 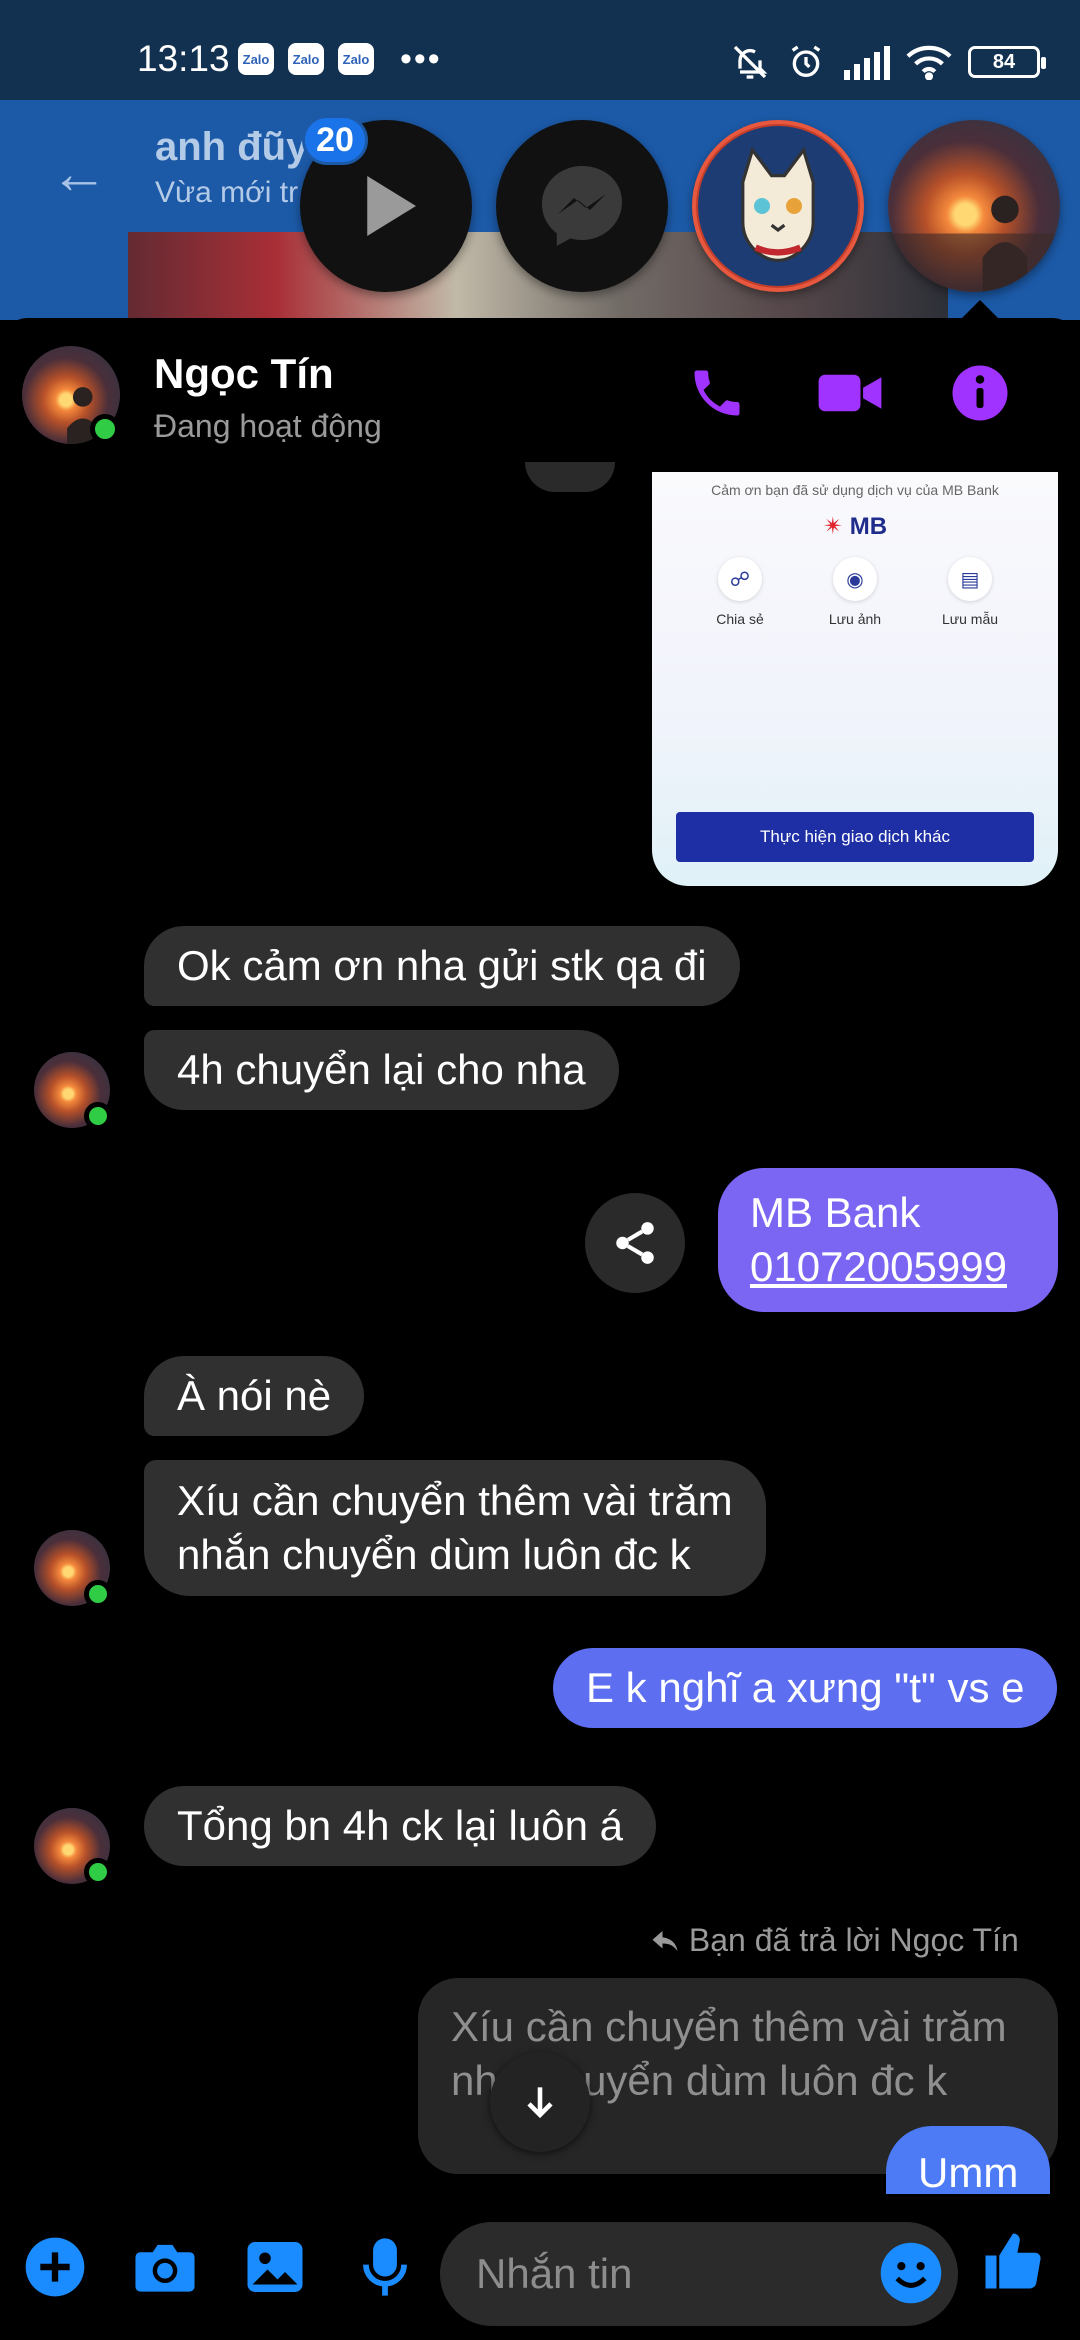 I want to click on cat-chat-head, so click(x=778, y=206).